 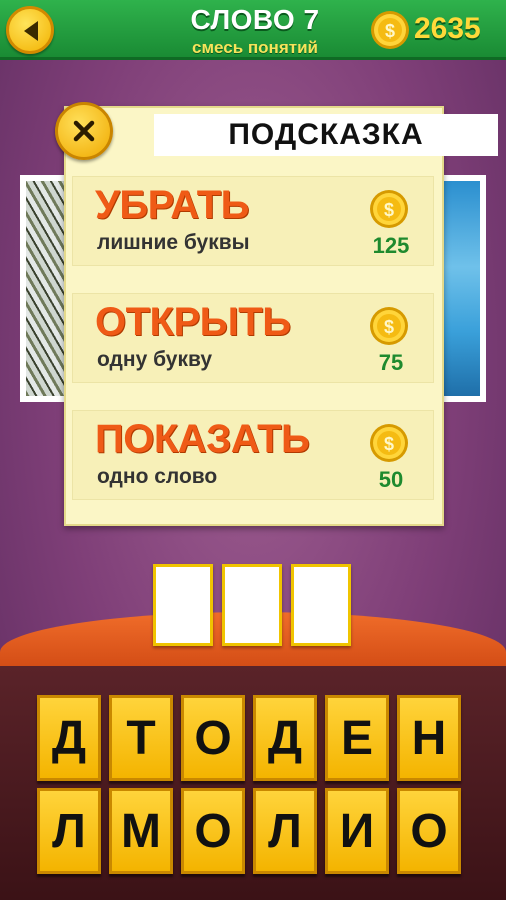 What do you see at coordinates (155, 359) in the screenshot?
I see `hint-option-subtitle: одну букву` at bounding box center [155, 359].